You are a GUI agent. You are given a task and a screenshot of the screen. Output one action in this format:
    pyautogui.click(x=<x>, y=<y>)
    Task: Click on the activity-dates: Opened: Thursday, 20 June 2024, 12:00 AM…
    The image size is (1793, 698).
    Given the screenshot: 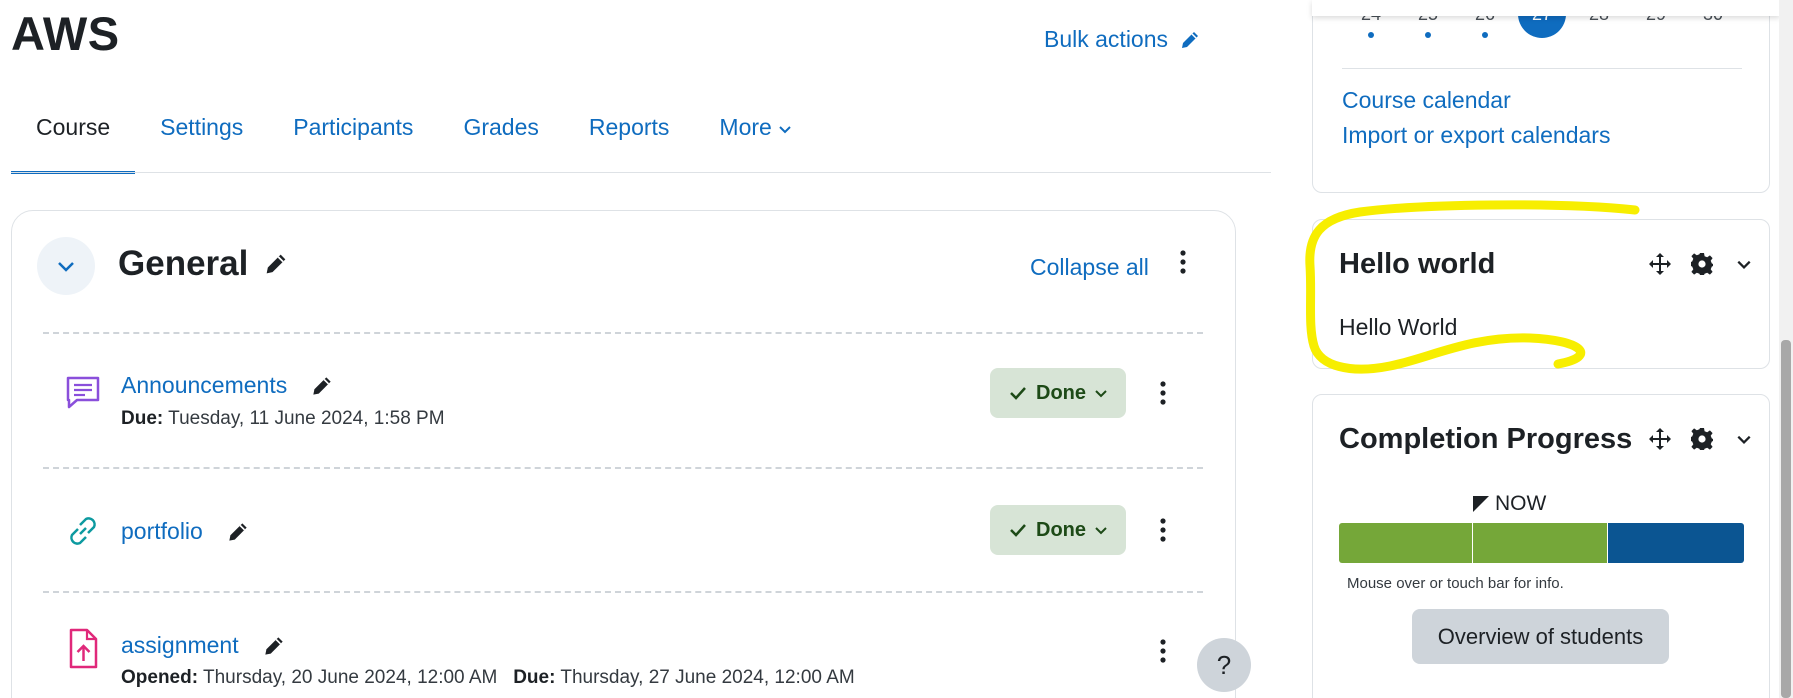 What is the action you would take?
    pyautogui.click(x=488, y=678)
    